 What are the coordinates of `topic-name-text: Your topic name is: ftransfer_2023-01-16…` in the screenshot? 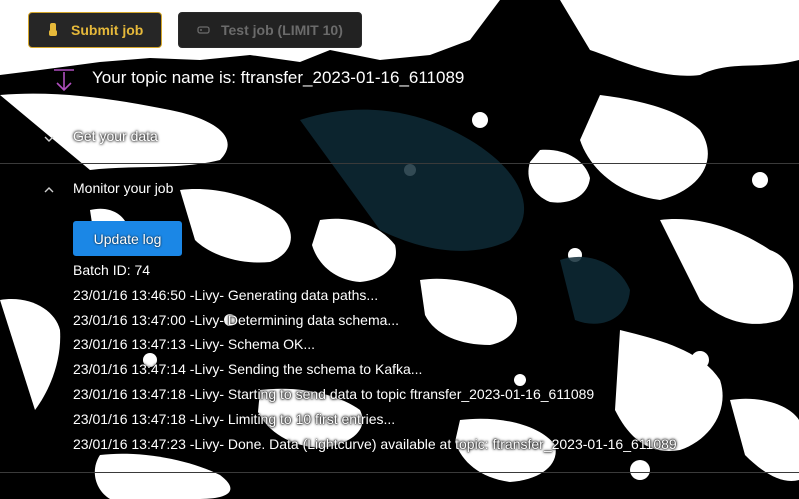 It's located at (278, 77).